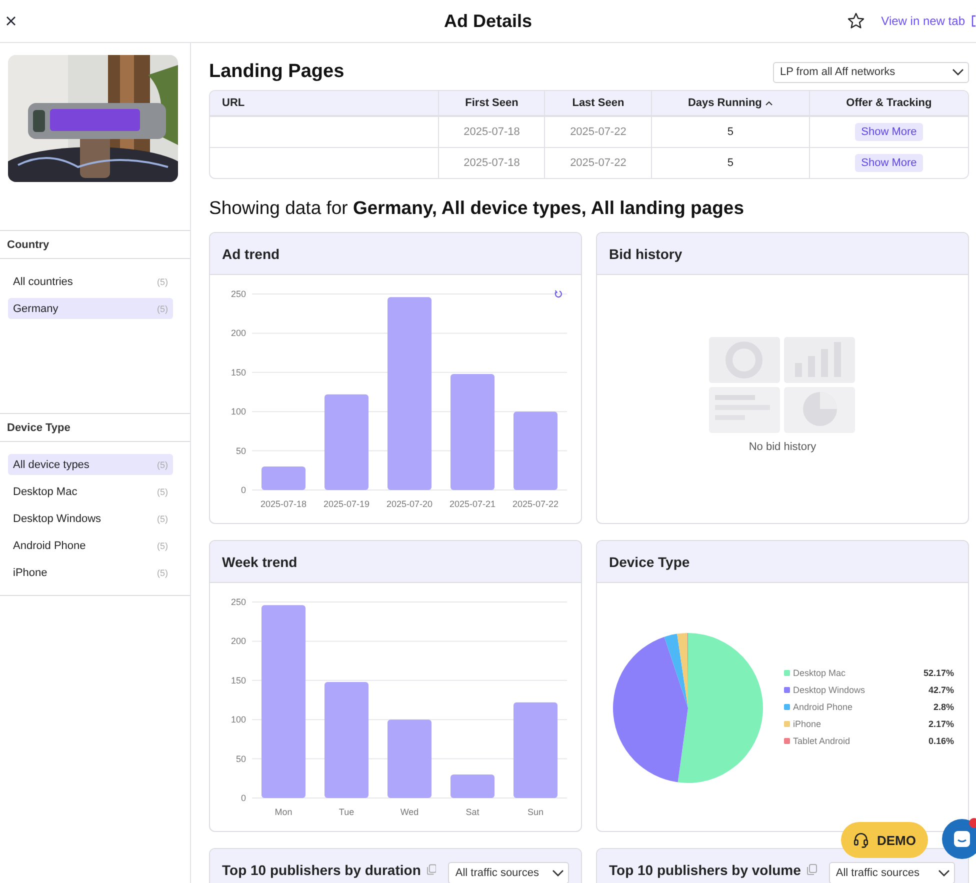 This screenshot has height=883, width=976. Describe the element at coordinates (941, 741) in the screenshot. I see `legend-value: 0.16%` at that location.